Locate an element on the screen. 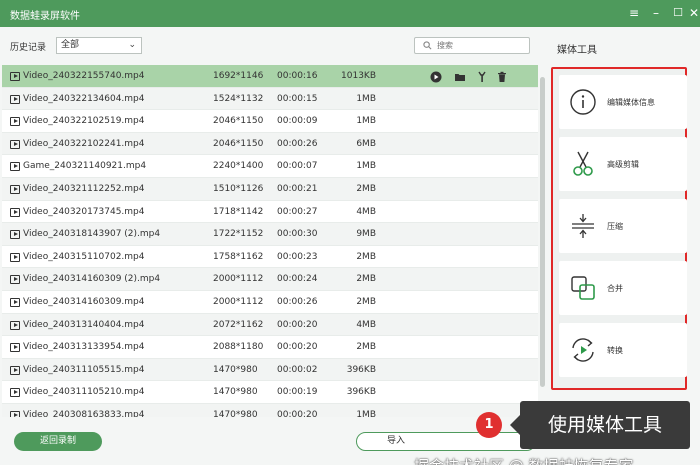  file-size: 4MB is located at coordinates (366, 211).